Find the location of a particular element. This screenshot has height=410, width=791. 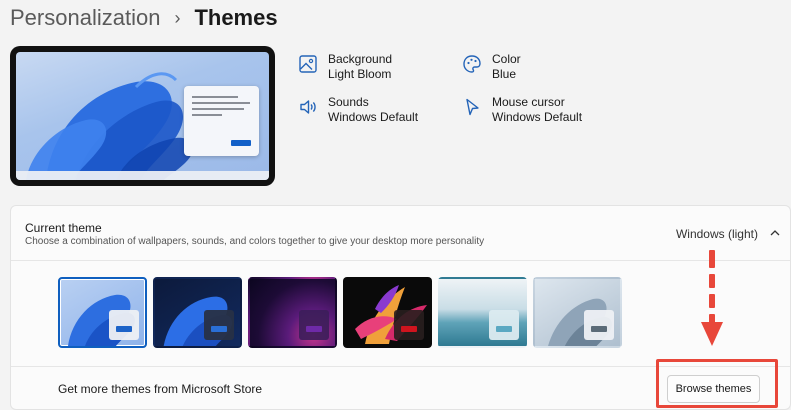

property-sounds: Sounds Windows Default is located at coordinates (358, 110).